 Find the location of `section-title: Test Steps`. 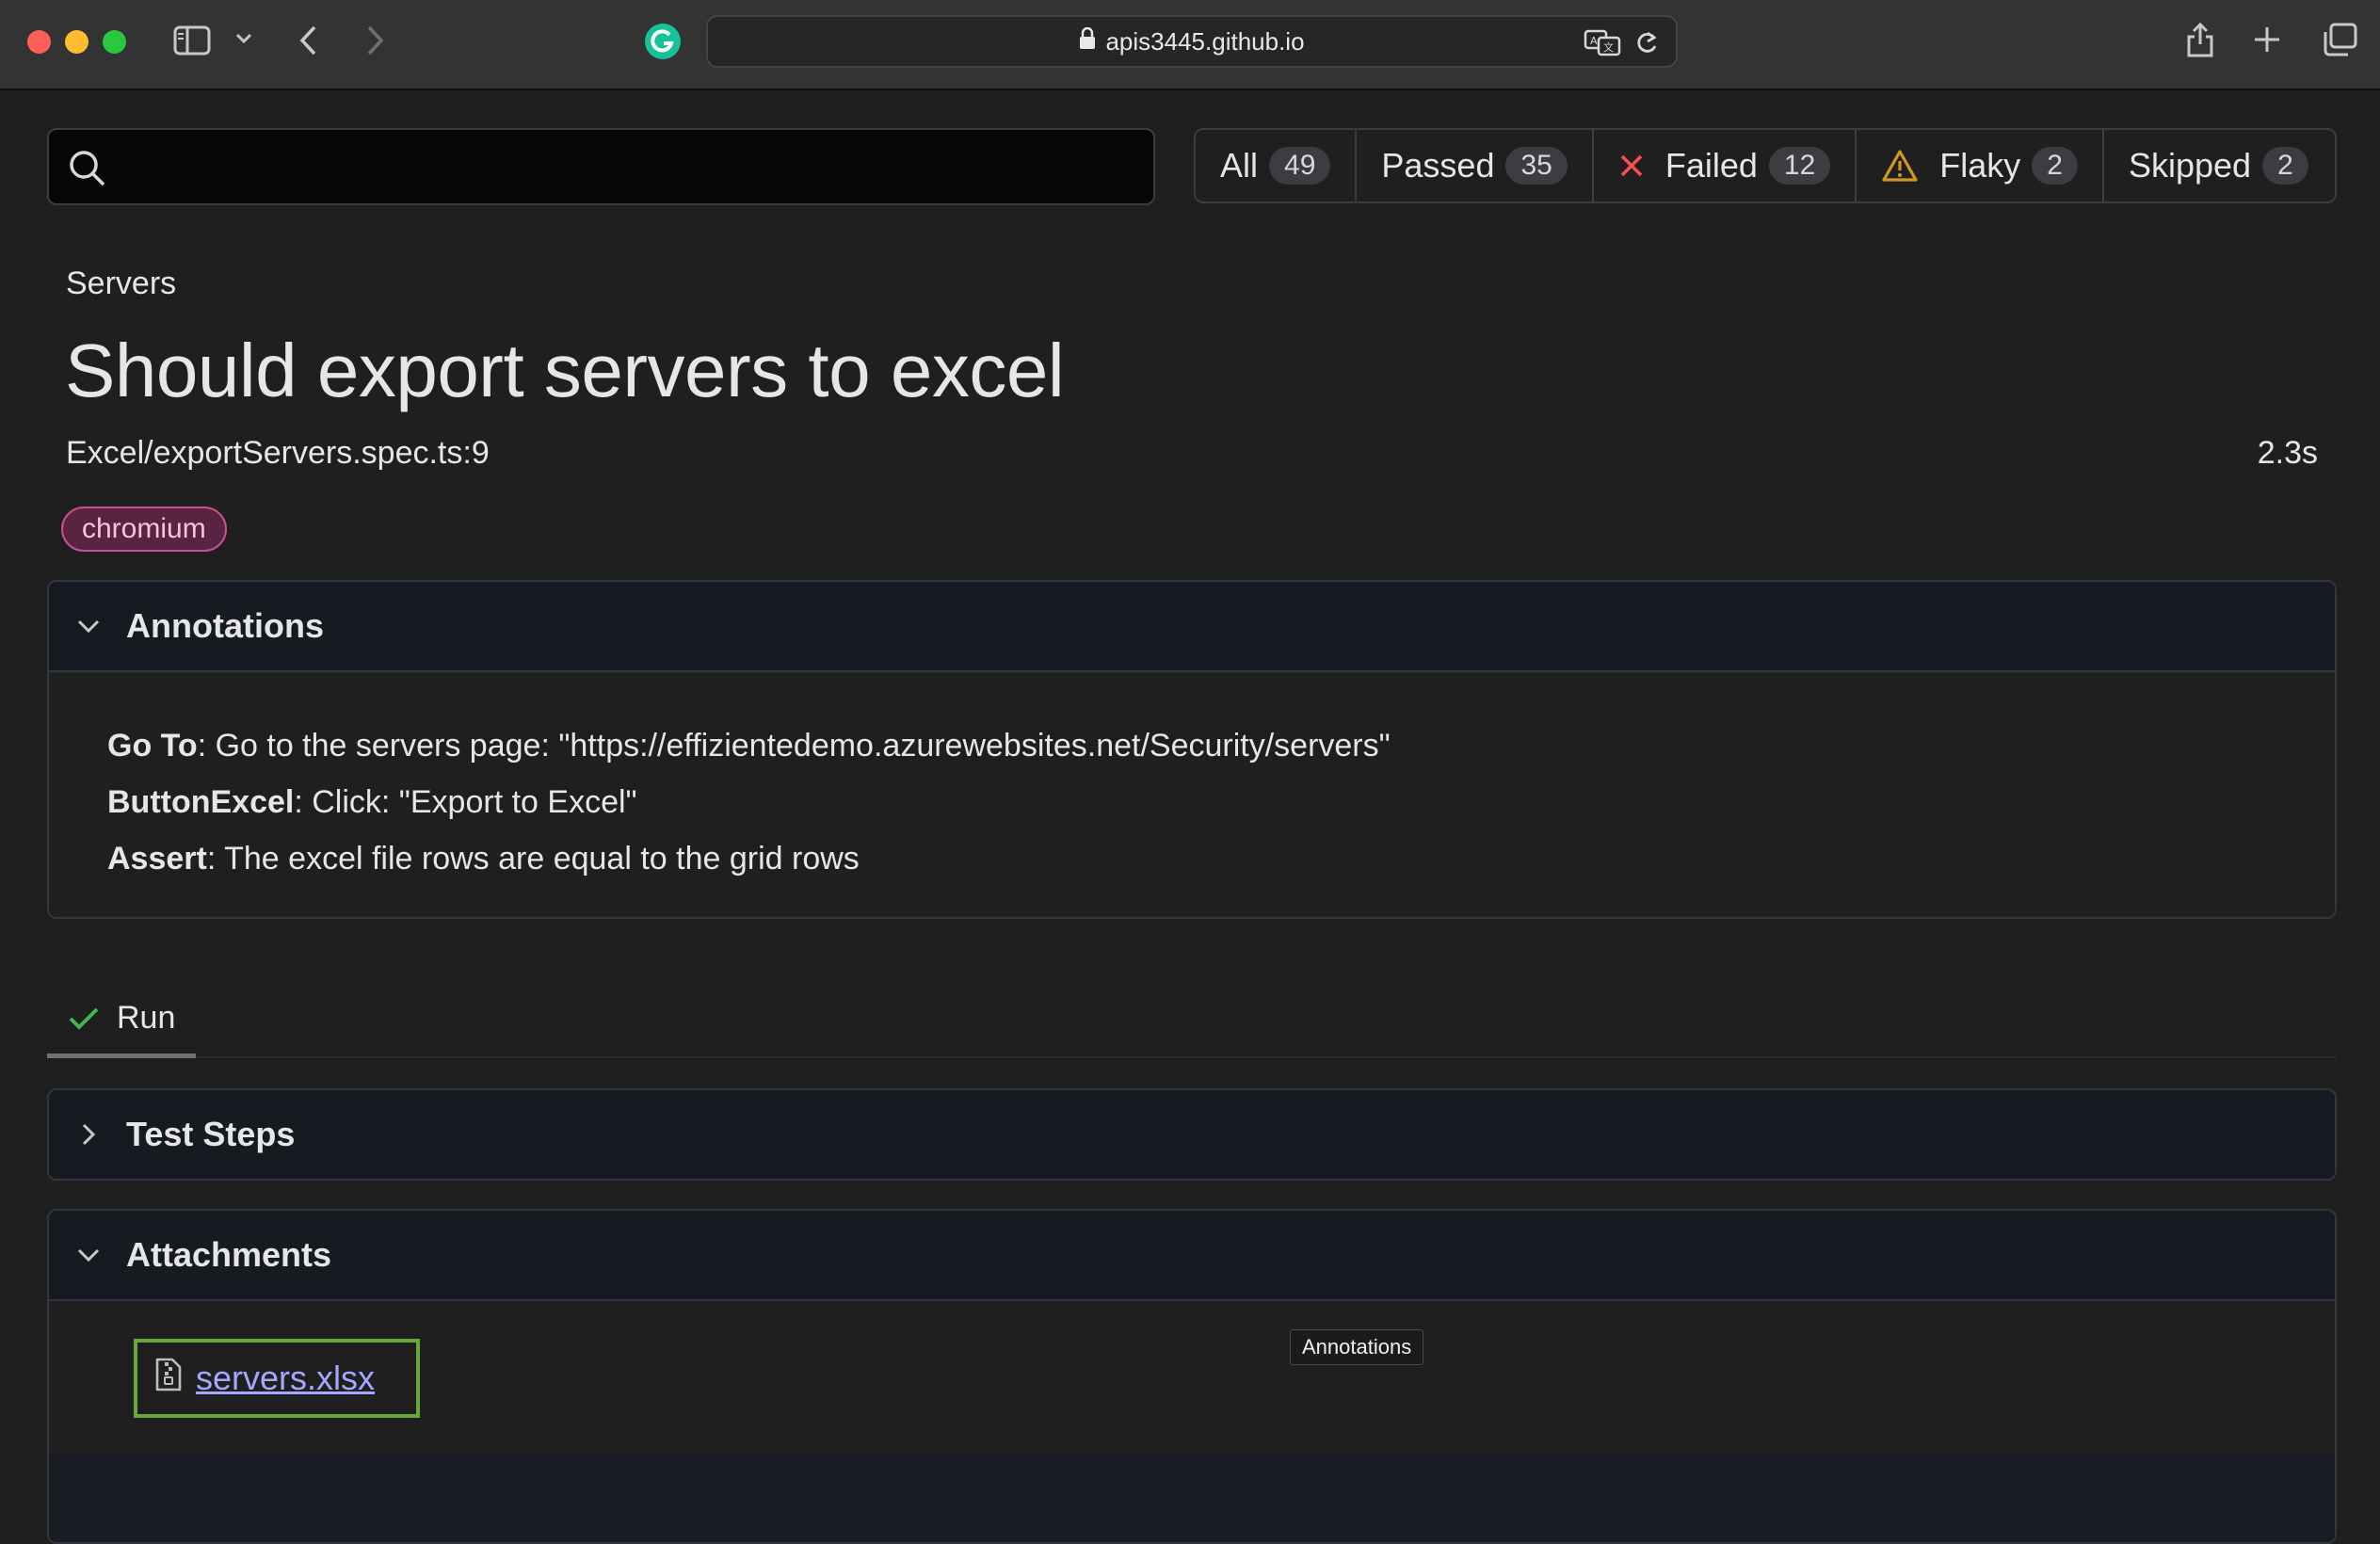

section-title: Test Steps is located at coordinates (211, 1134).